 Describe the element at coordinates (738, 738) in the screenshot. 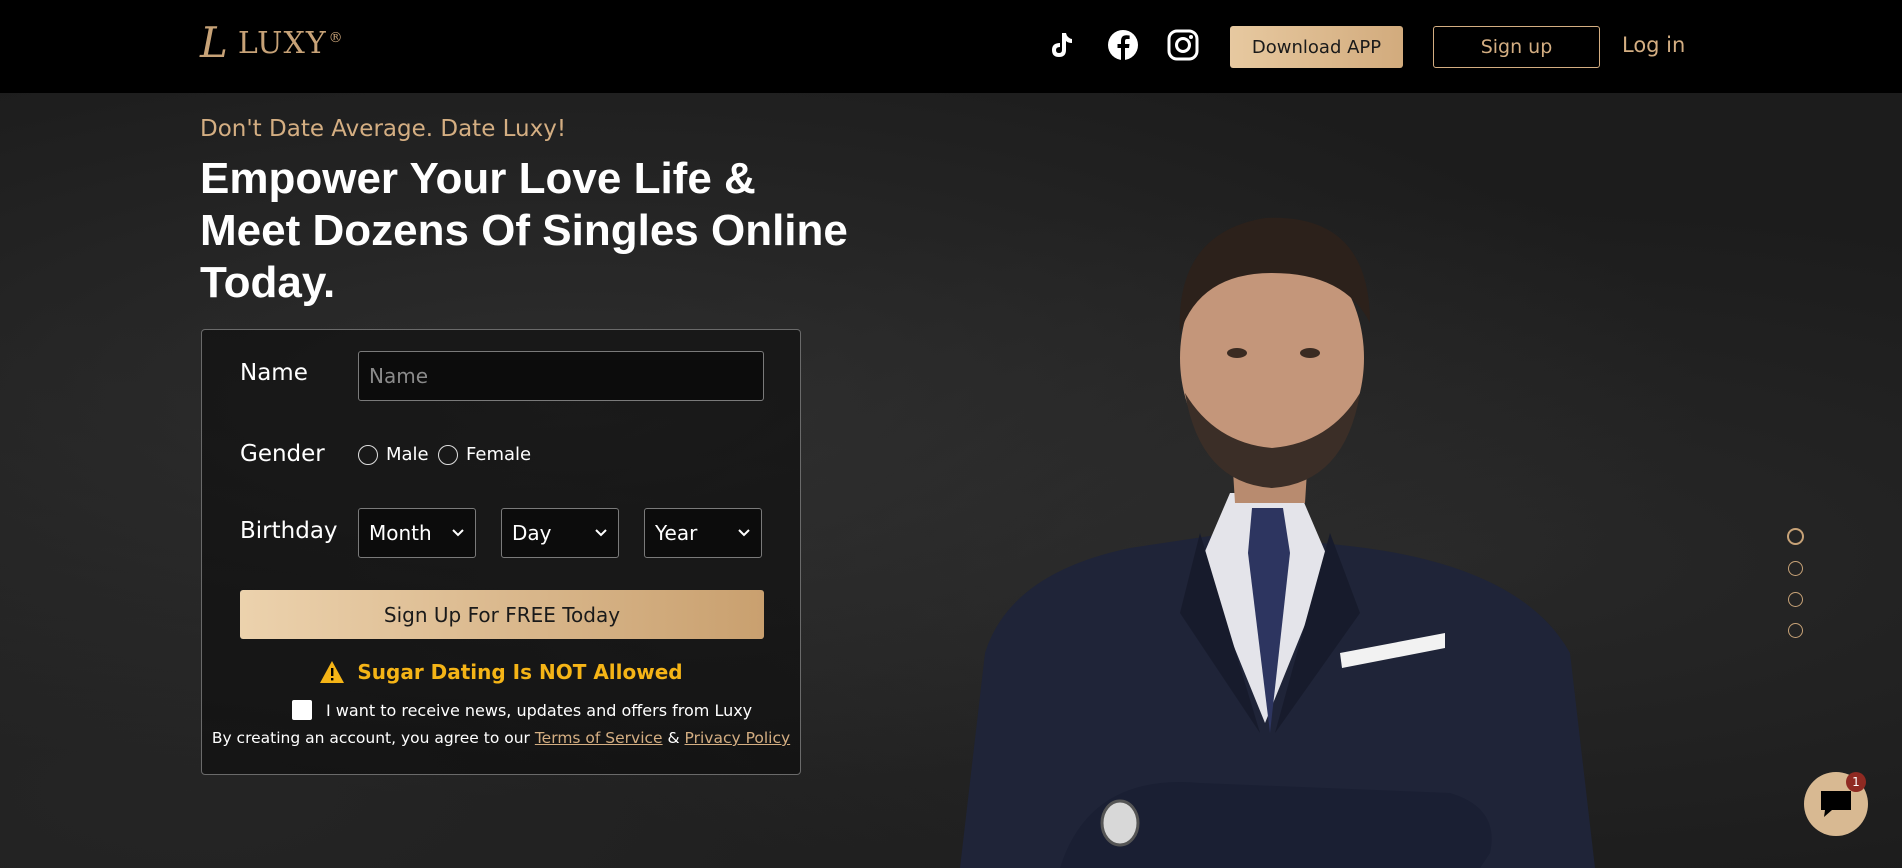

I see `privacy-policy-link: Privacy Policy` at that location.